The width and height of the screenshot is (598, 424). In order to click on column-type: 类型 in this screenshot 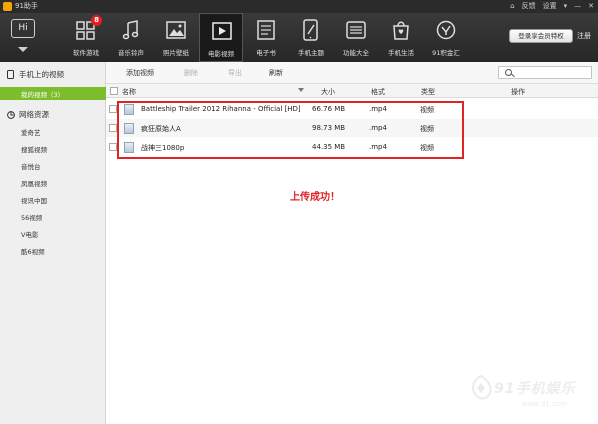, I will do `click(428, 92)`.